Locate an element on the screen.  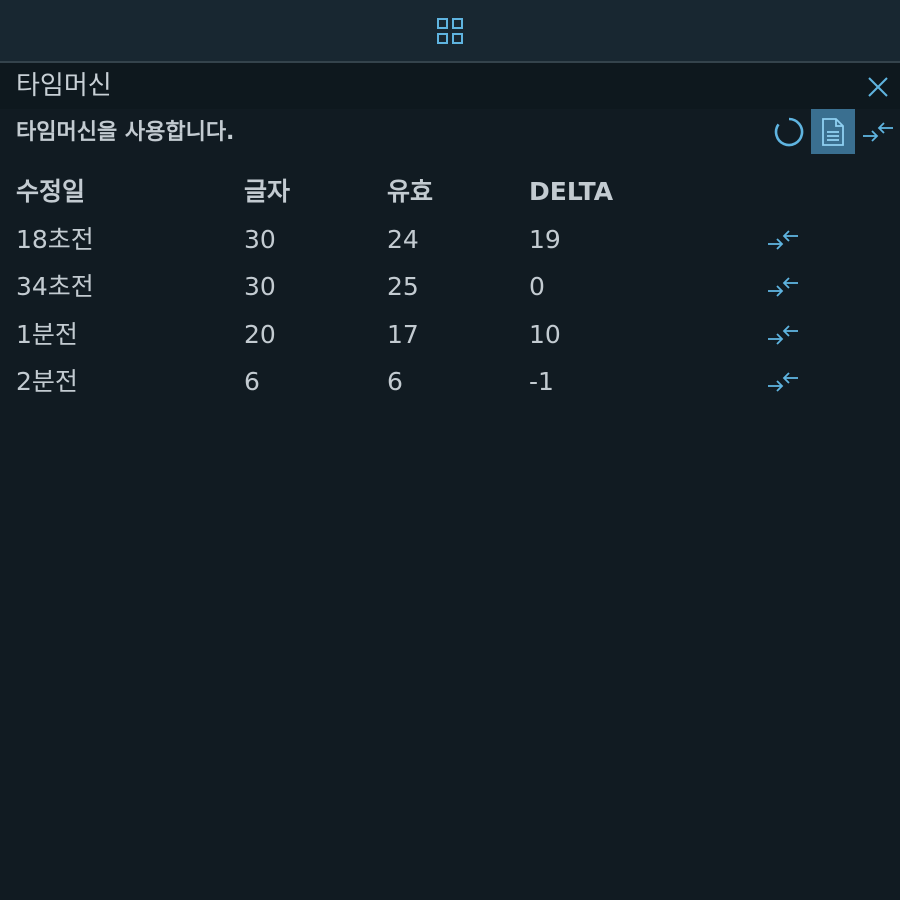
valid-cell: 6 is located at coordinates (395, 381).